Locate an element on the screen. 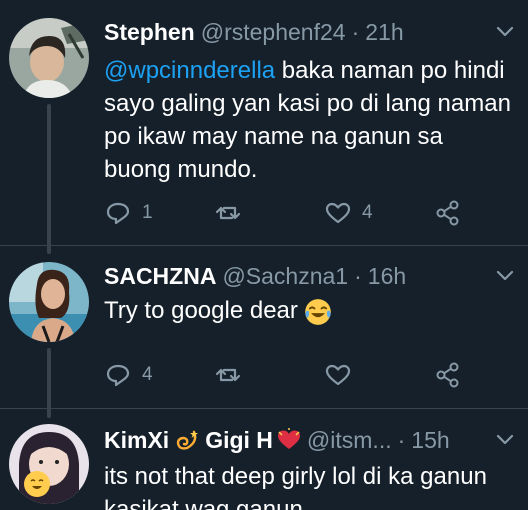 This screenshot has height=510, width=528. dizzy-emoji is located at coordinates (187, 440).